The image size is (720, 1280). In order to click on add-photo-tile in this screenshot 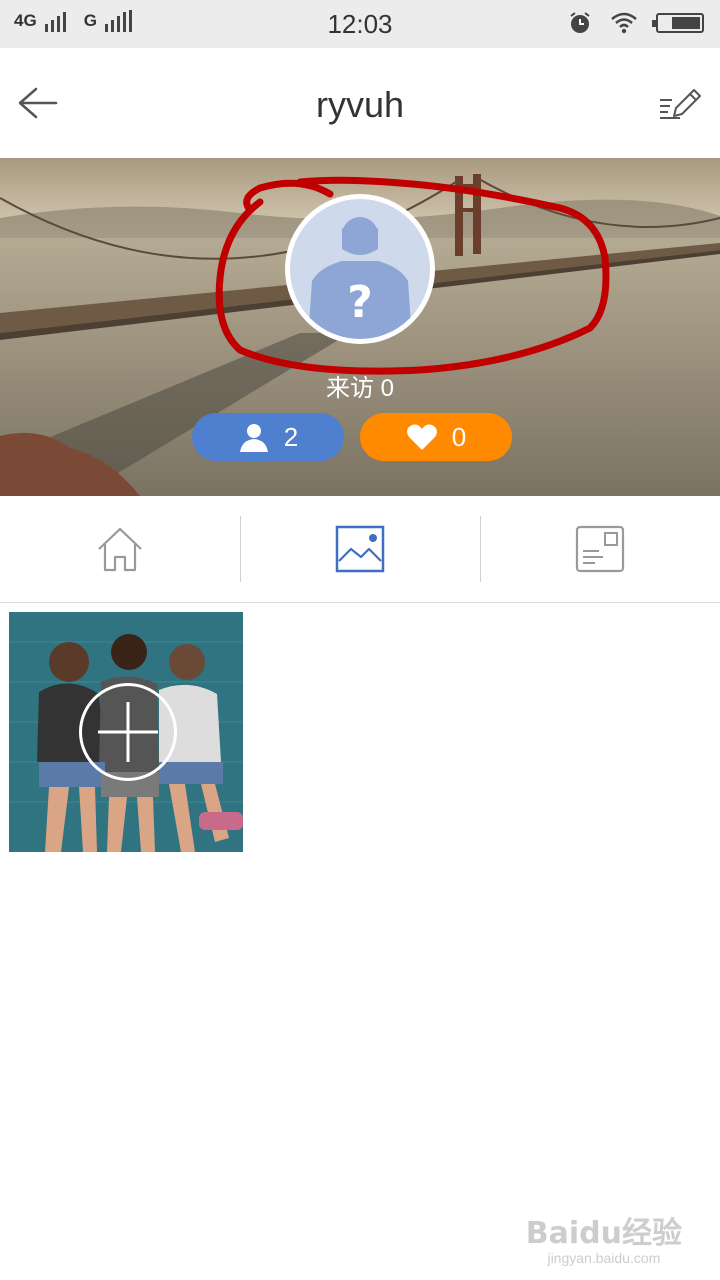, I will do `click(126, 732)`.